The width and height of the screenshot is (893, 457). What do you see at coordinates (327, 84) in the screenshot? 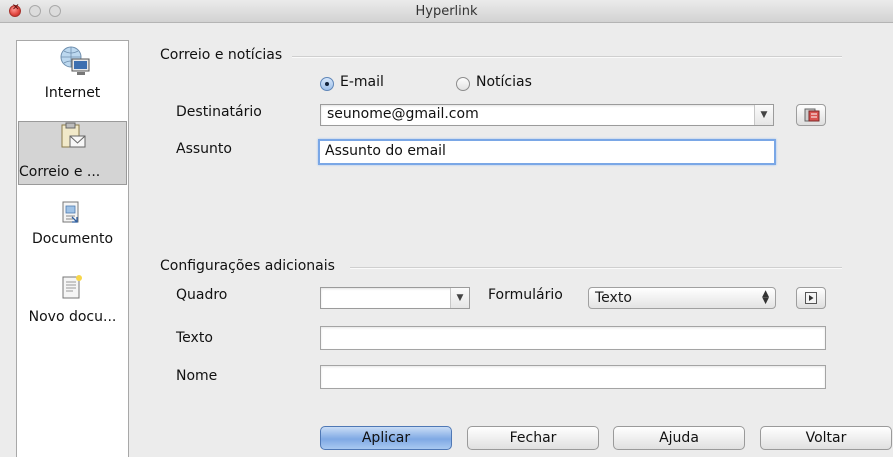
I see `email-radio` at bounding box center [327, 84].